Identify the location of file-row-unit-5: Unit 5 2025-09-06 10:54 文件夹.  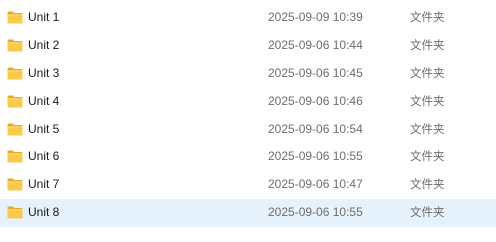
(248, 130).